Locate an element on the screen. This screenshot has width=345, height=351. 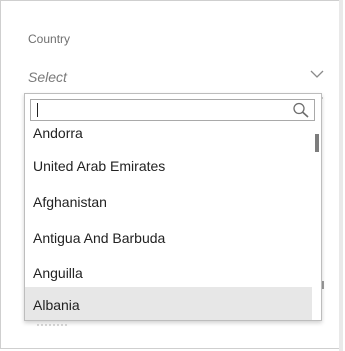
search-input is located at coordinates (156, 110).